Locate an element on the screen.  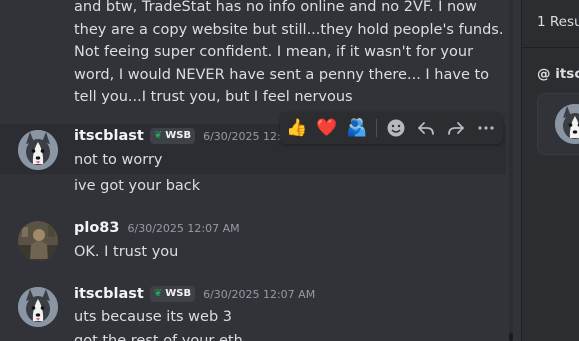
reply-icon is located at coordinates (426, 128).